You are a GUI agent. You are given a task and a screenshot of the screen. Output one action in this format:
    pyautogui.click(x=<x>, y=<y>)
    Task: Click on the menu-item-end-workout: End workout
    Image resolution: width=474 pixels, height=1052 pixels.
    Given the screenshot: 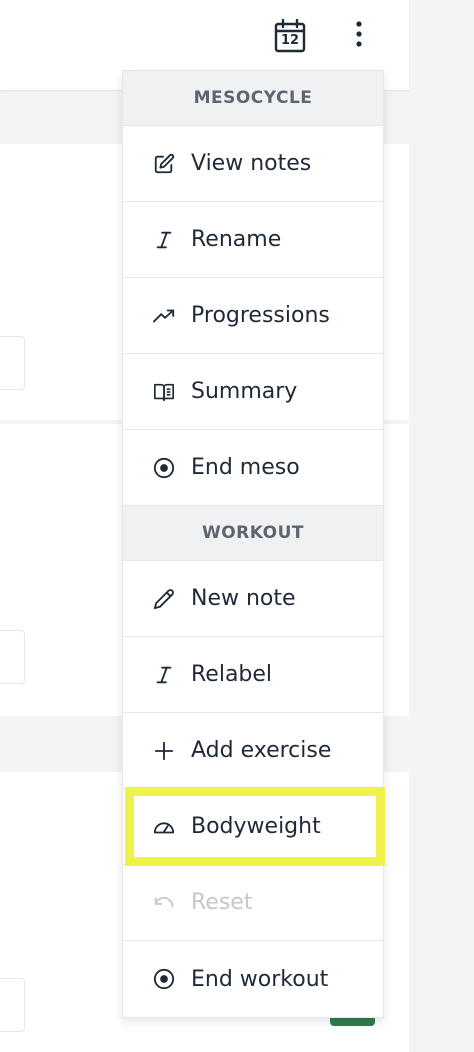 What is the action you would take?
    pyautogui.click(x=253, y=979)
    